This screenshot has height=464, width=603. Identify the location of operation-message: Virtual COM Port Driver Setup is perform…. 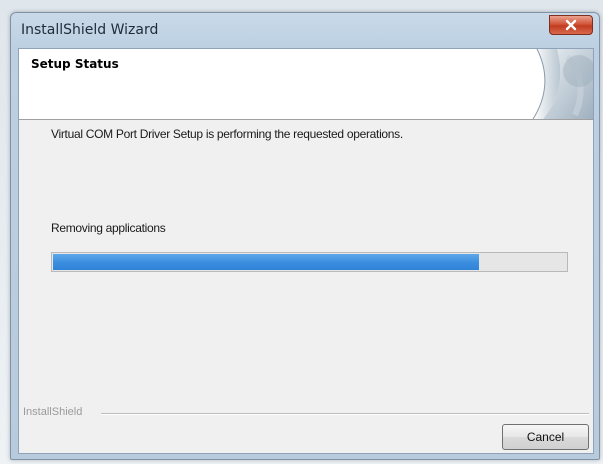
(227, 134).